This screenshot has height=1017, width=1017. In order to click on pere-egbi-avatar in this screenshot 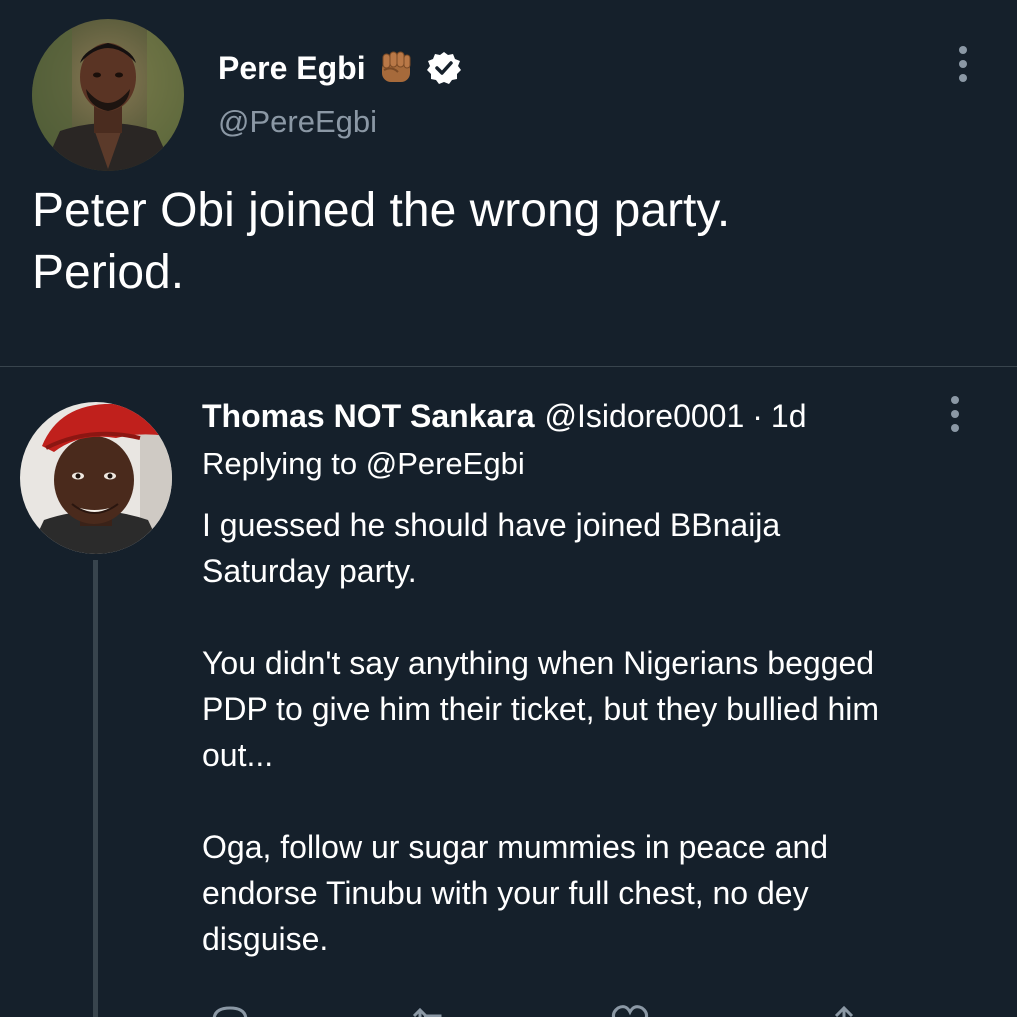, I will do `click(108, 95)`.